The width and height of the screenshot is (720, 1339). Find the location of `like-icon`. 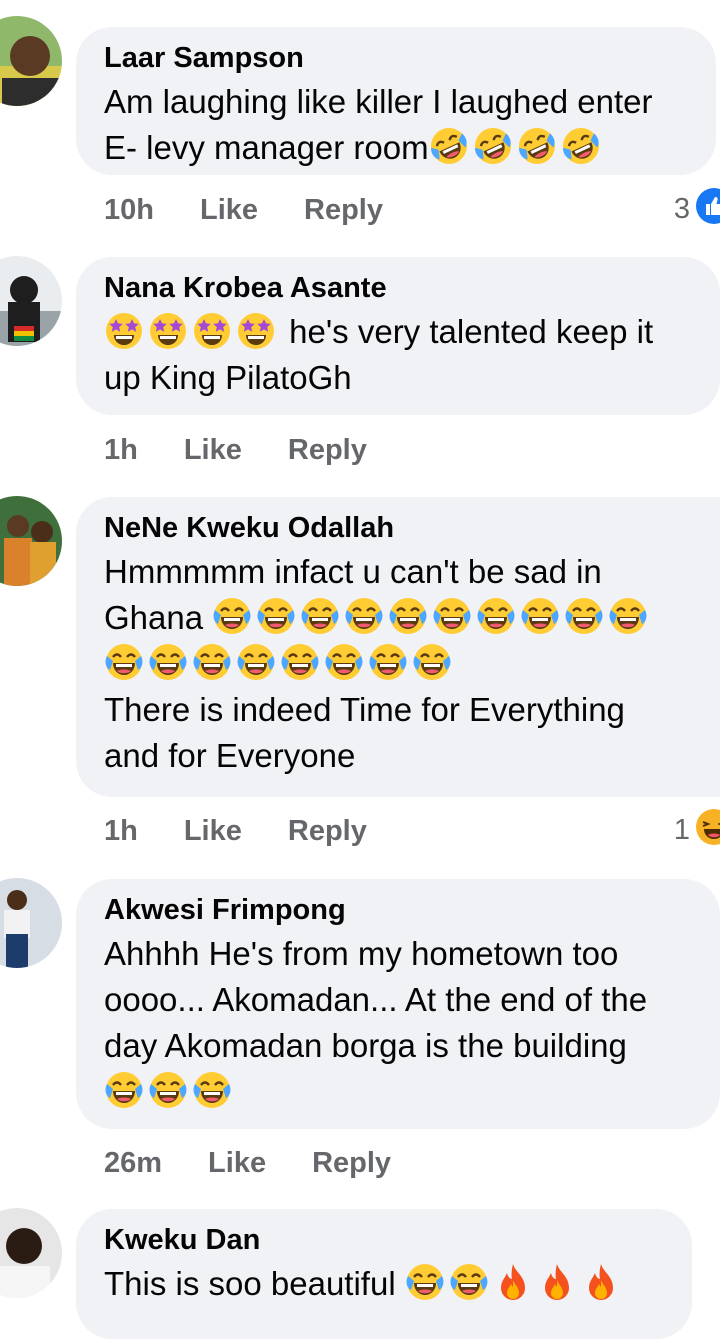

like-icon is located at coordinates (708, 206).